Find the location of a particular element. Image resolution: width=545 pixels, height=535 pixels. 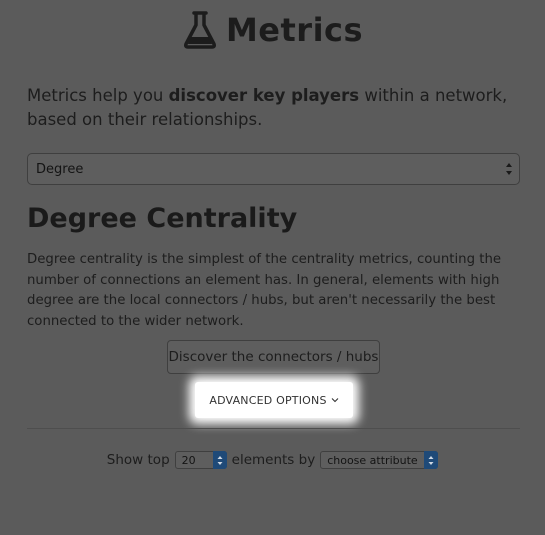

intro-bold: discover key players is located at coordinates (264, 95).